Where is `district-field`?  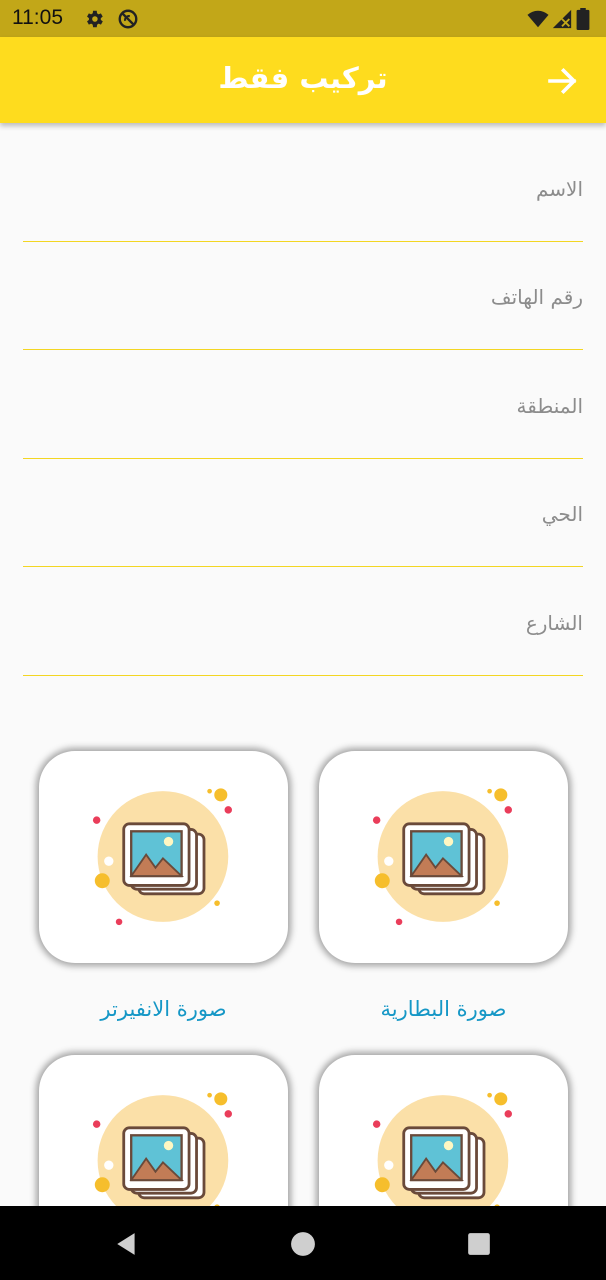
district-field is located at coordinates (303, 512).